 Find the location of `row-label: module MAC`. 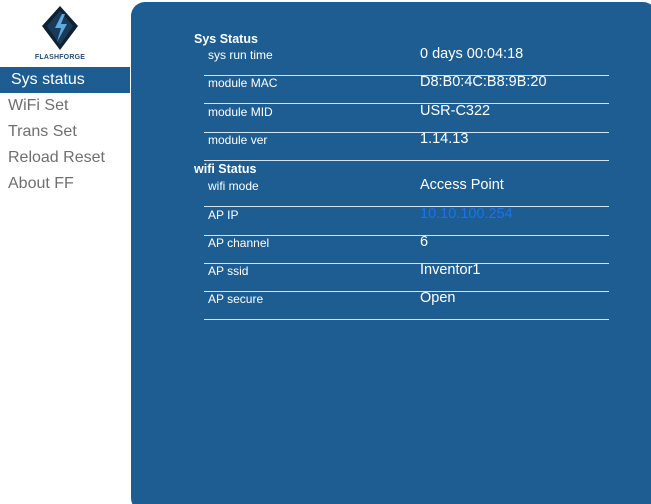

row-label: module MAC is located at coordinates (243, 83).